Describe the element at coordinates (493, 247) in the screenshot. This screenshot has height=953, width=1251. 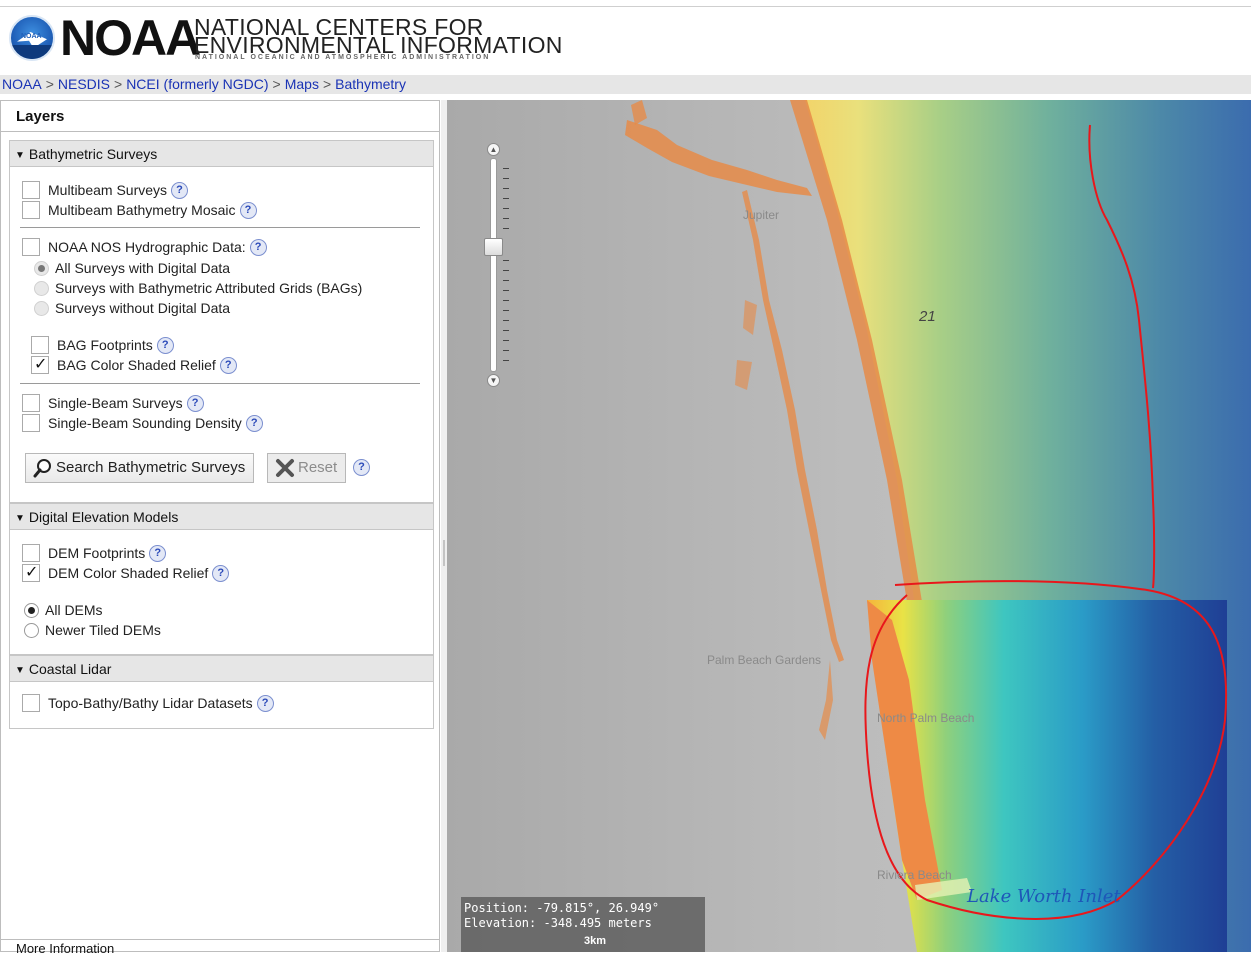
I see `zoom-slider-thumb` at that location.